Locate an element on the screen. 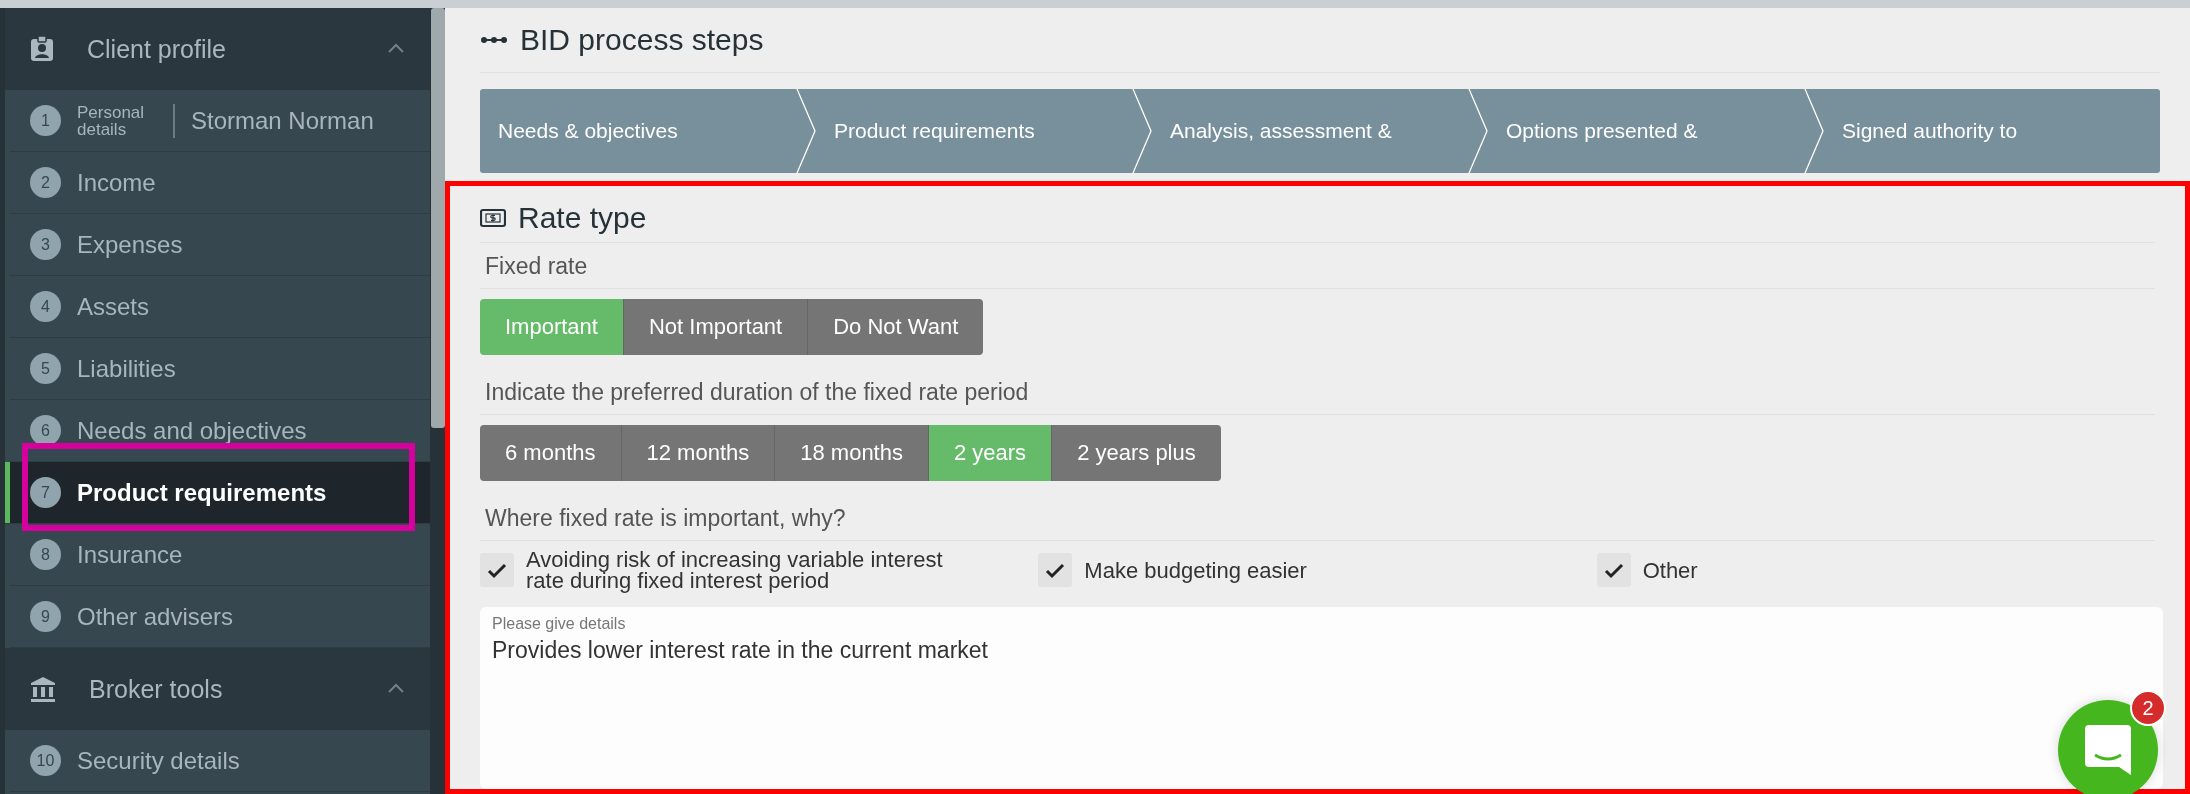 The image size is (2190, 794). process-step: Needs & objectives is located at coordinates (588, 131).